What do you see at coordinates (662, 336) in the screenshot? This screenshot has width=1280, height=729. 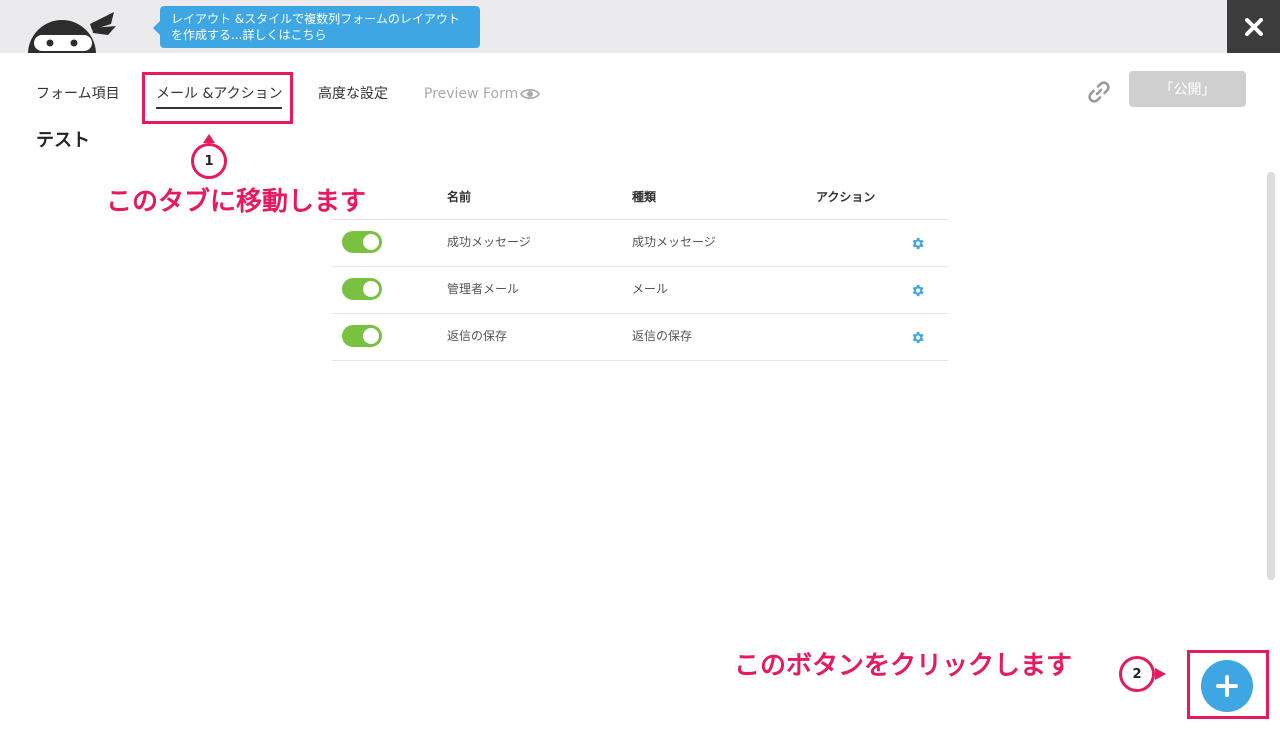 I see `action-type: 返信の保存` at bounding box center [662, 336].